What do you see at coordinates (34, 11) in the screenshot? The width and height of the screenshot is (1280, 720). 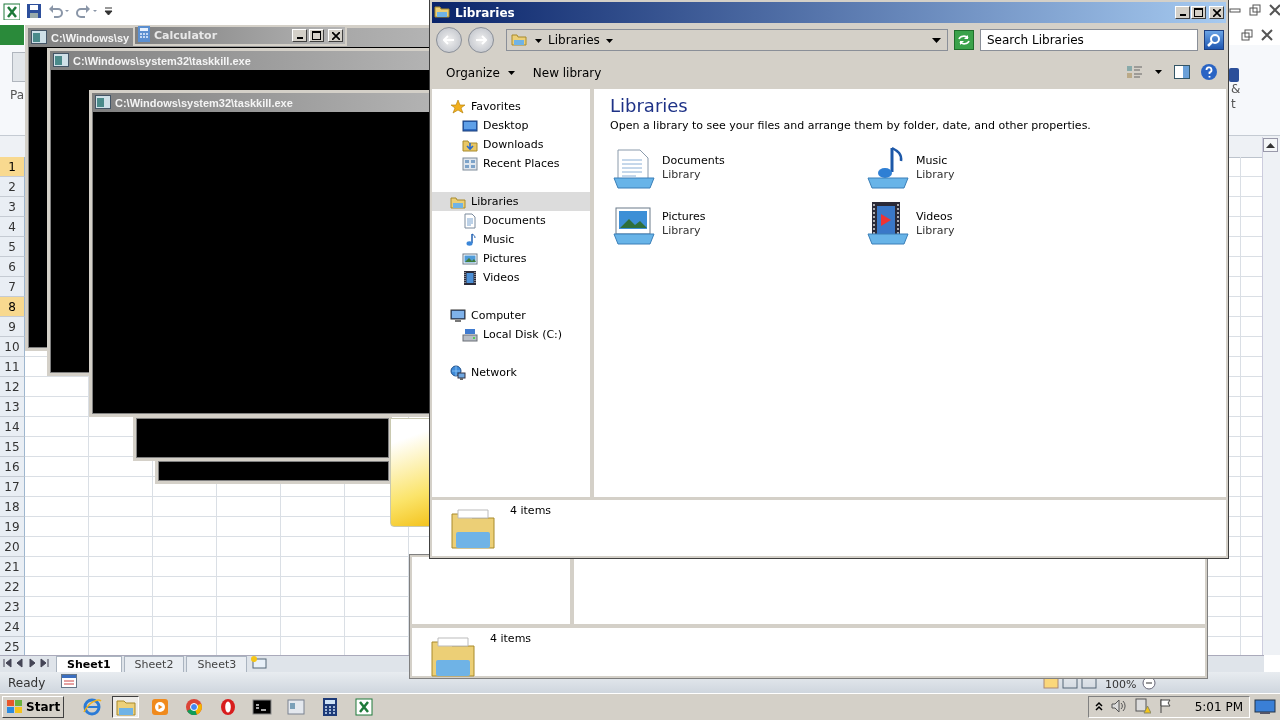 I see `save-icon` at bounding box center [34, 11].